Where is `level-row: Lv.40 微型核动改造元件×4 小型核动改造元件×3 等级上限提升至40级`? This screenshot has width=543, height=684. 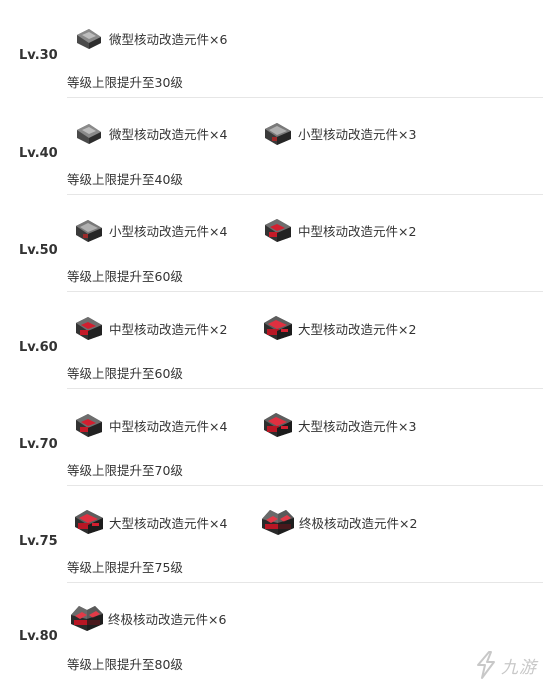 level-row: Lv.40 微型核动改造元件×4 小型核动改造元件×3 等级上限提升至40级 is located at coordinates (271, 146).